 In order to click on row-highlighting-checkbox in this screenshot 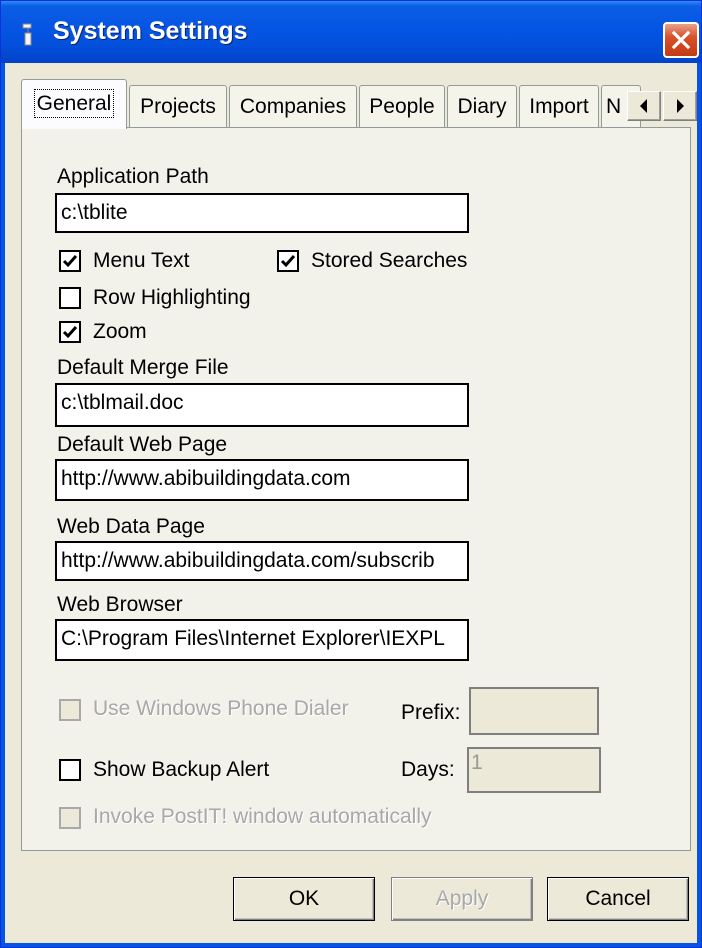, I will do `click(70, 298)`.